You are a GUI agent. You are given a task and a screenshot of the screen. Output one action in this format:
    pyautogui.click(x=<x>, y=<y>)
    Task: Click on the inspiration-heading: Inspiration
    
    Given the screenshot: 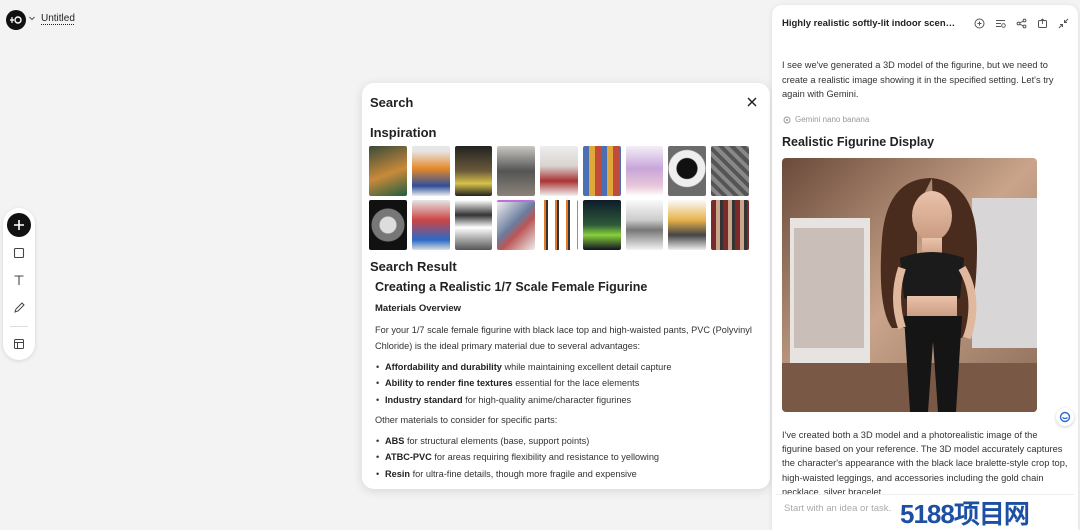 What is the action you would take?
    pyautogui.click(x=403, y=132)
    